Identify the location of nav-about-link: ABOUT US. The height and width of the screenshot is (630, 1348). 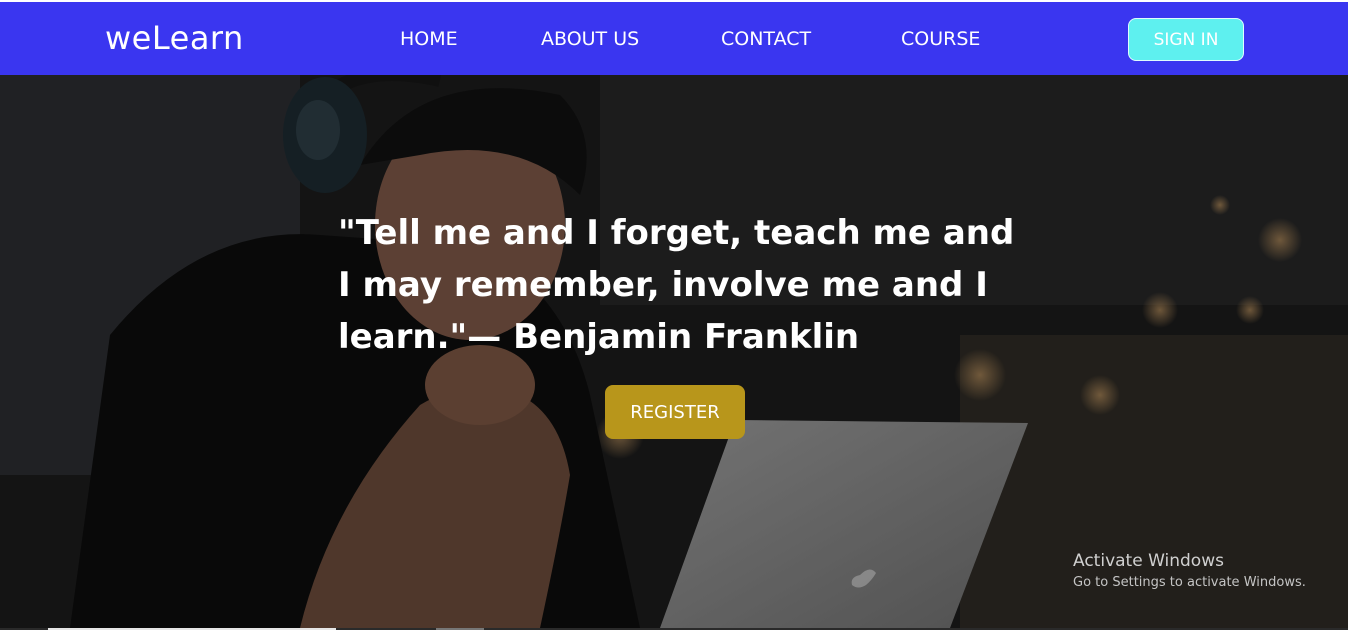
(590, 39).